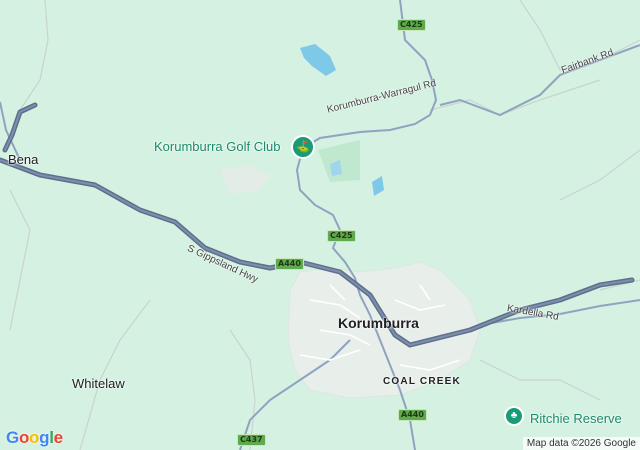 Image resolution: width=640 pixels, height=450 pixels. What do you see at coordinates (58, 437) in the screenshot?
I see `logo-letter: e` at bounding box center [58, 437].